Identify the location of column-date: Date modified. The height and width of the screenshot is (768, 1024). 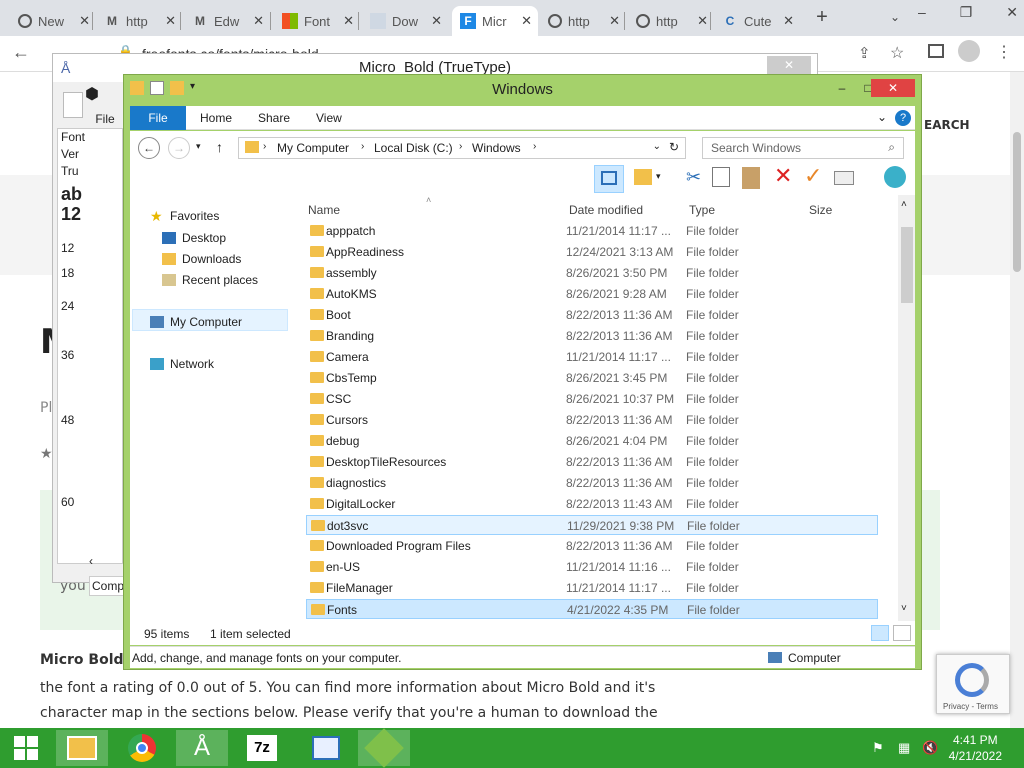
(606, 210).